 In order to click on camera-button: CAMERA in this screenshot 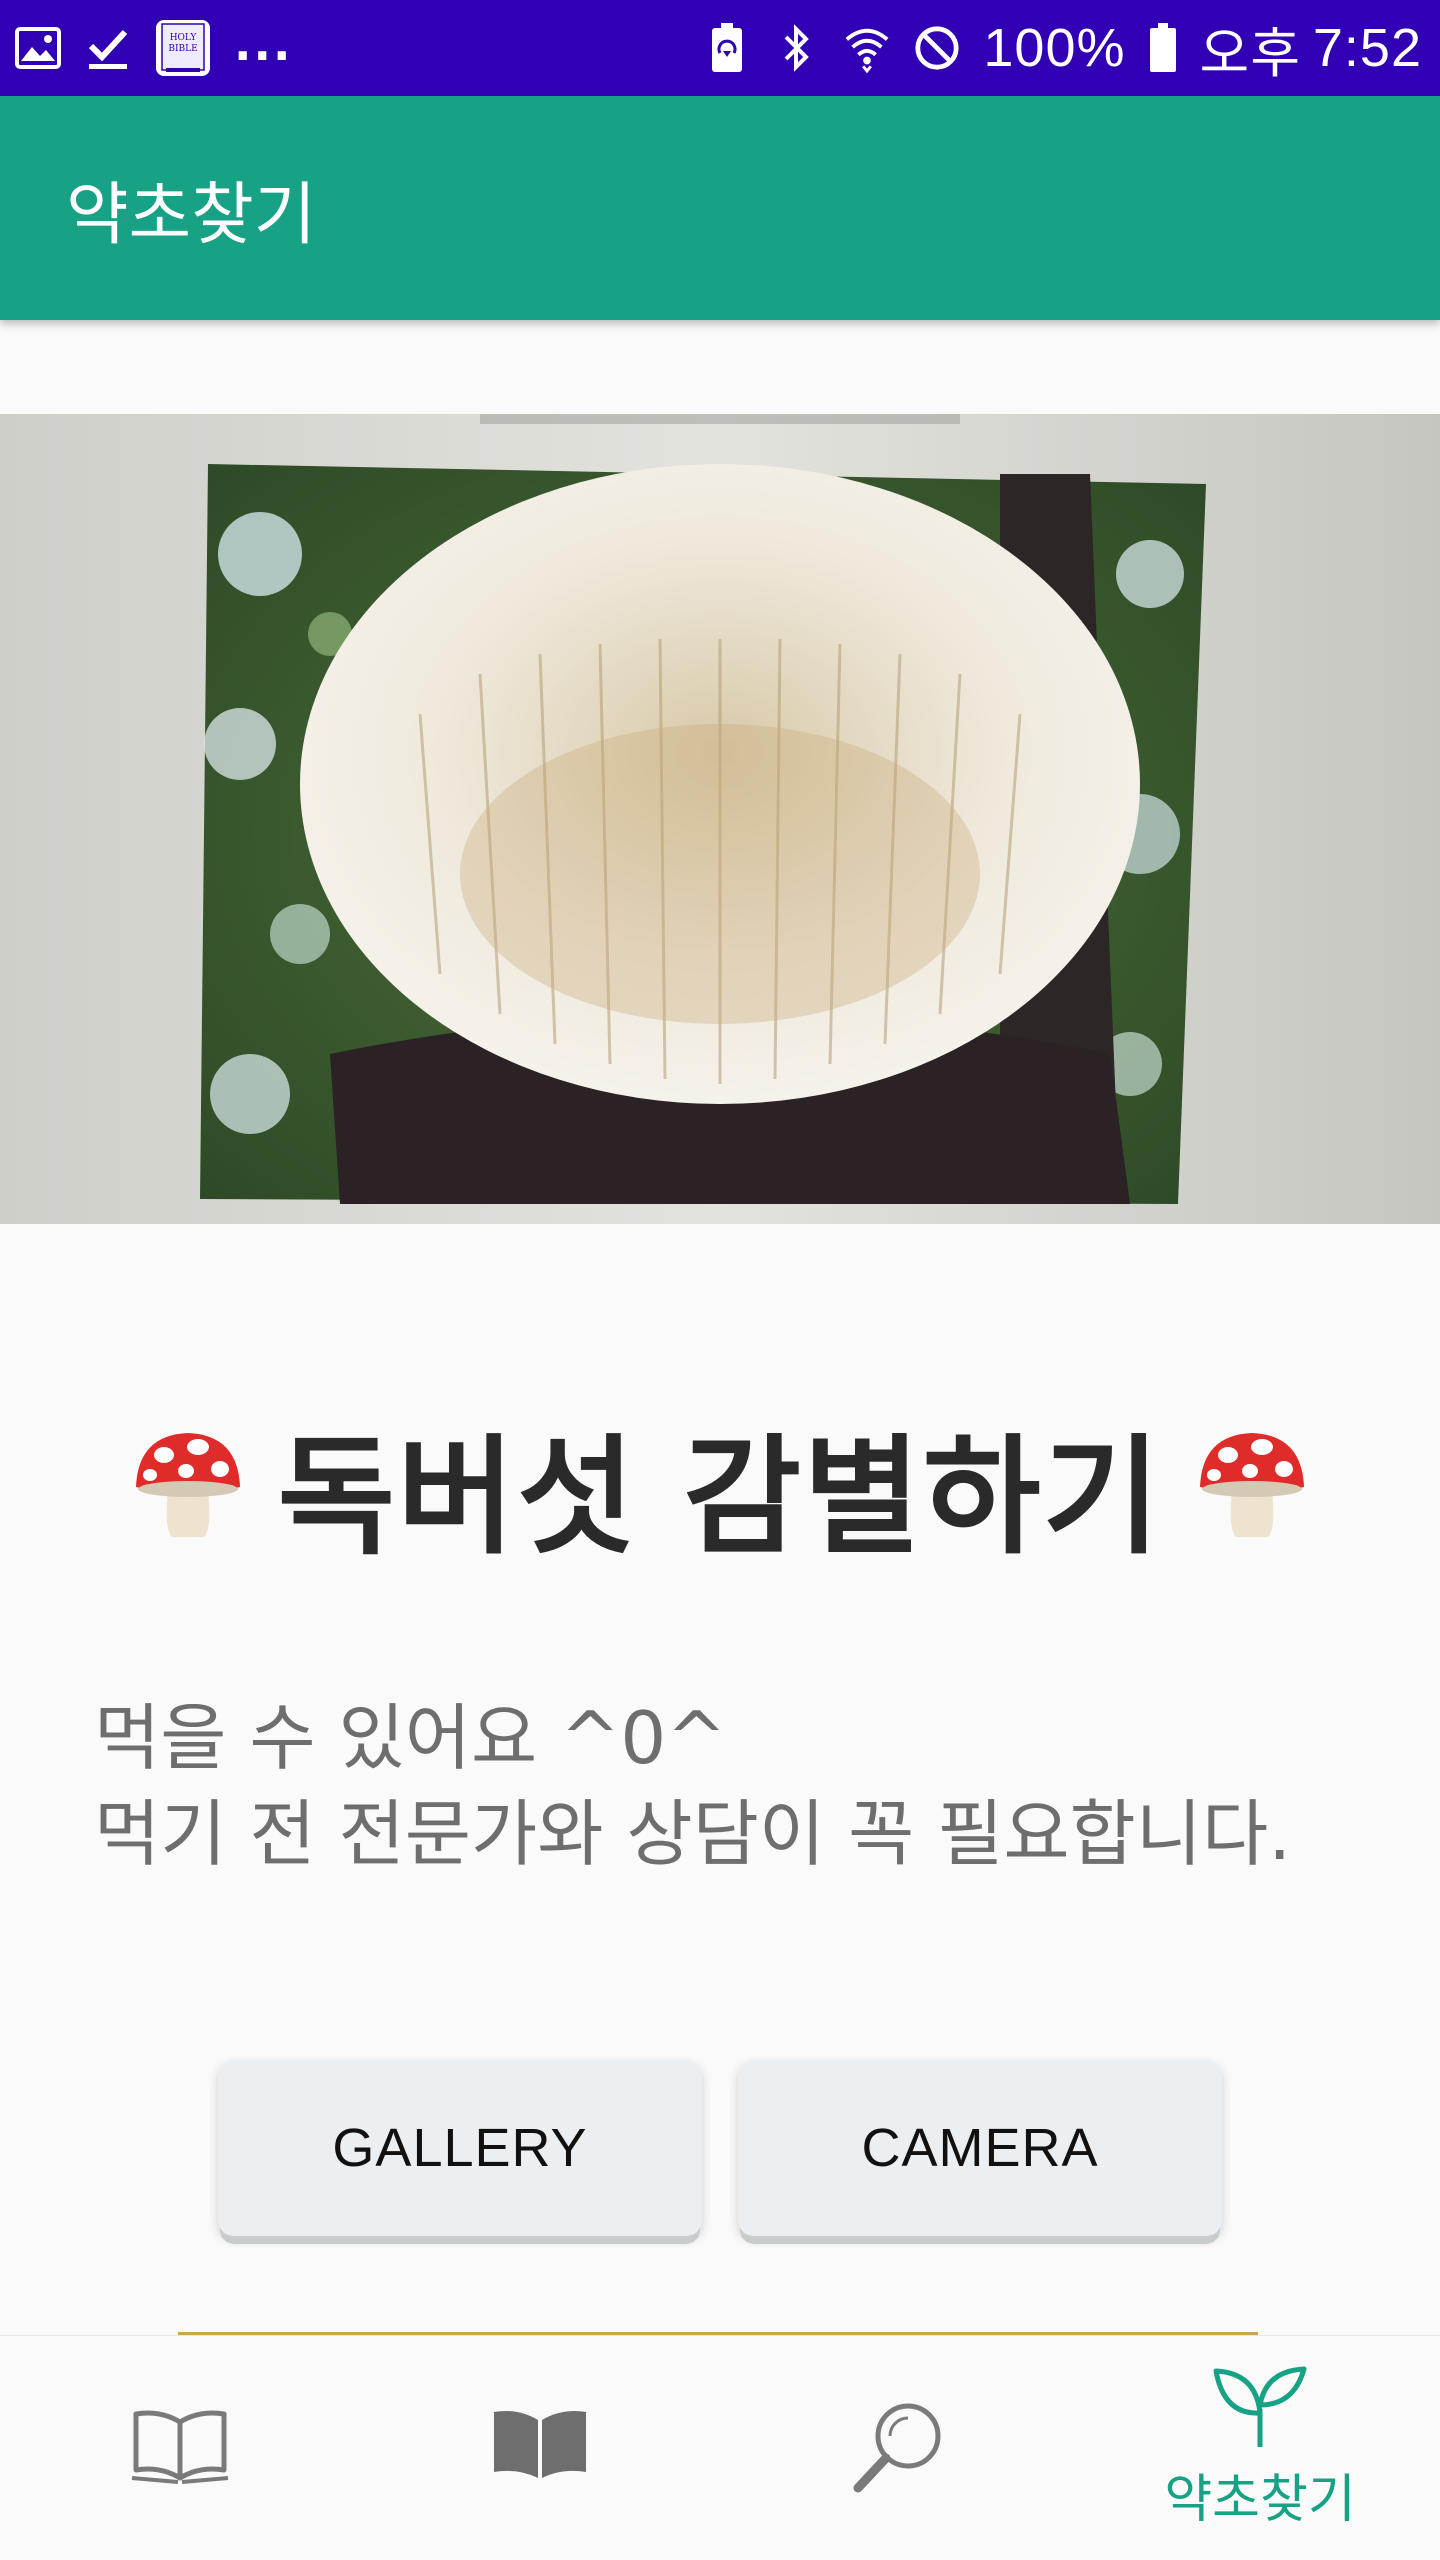, I will do `click(980, 2148)`.